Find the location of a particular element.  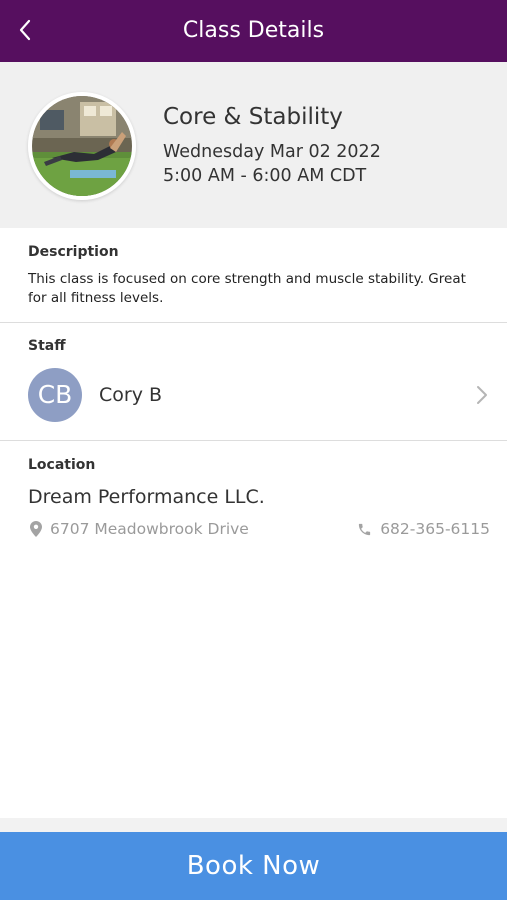

location-phone: 682-365-6115 is located at coordinates (423, 529).